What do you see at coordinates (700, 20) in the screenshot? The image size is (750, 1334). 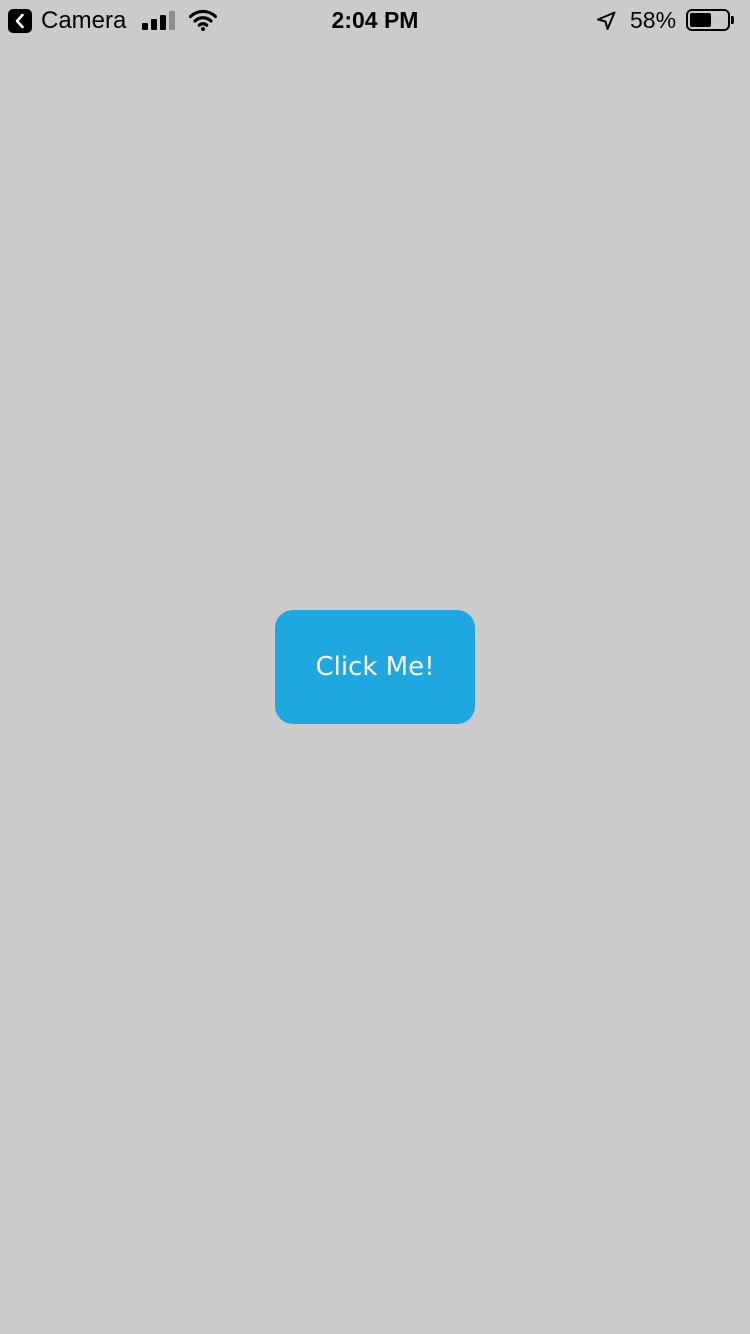 I see `battery-level-fill` at bounding box center [700, 20].